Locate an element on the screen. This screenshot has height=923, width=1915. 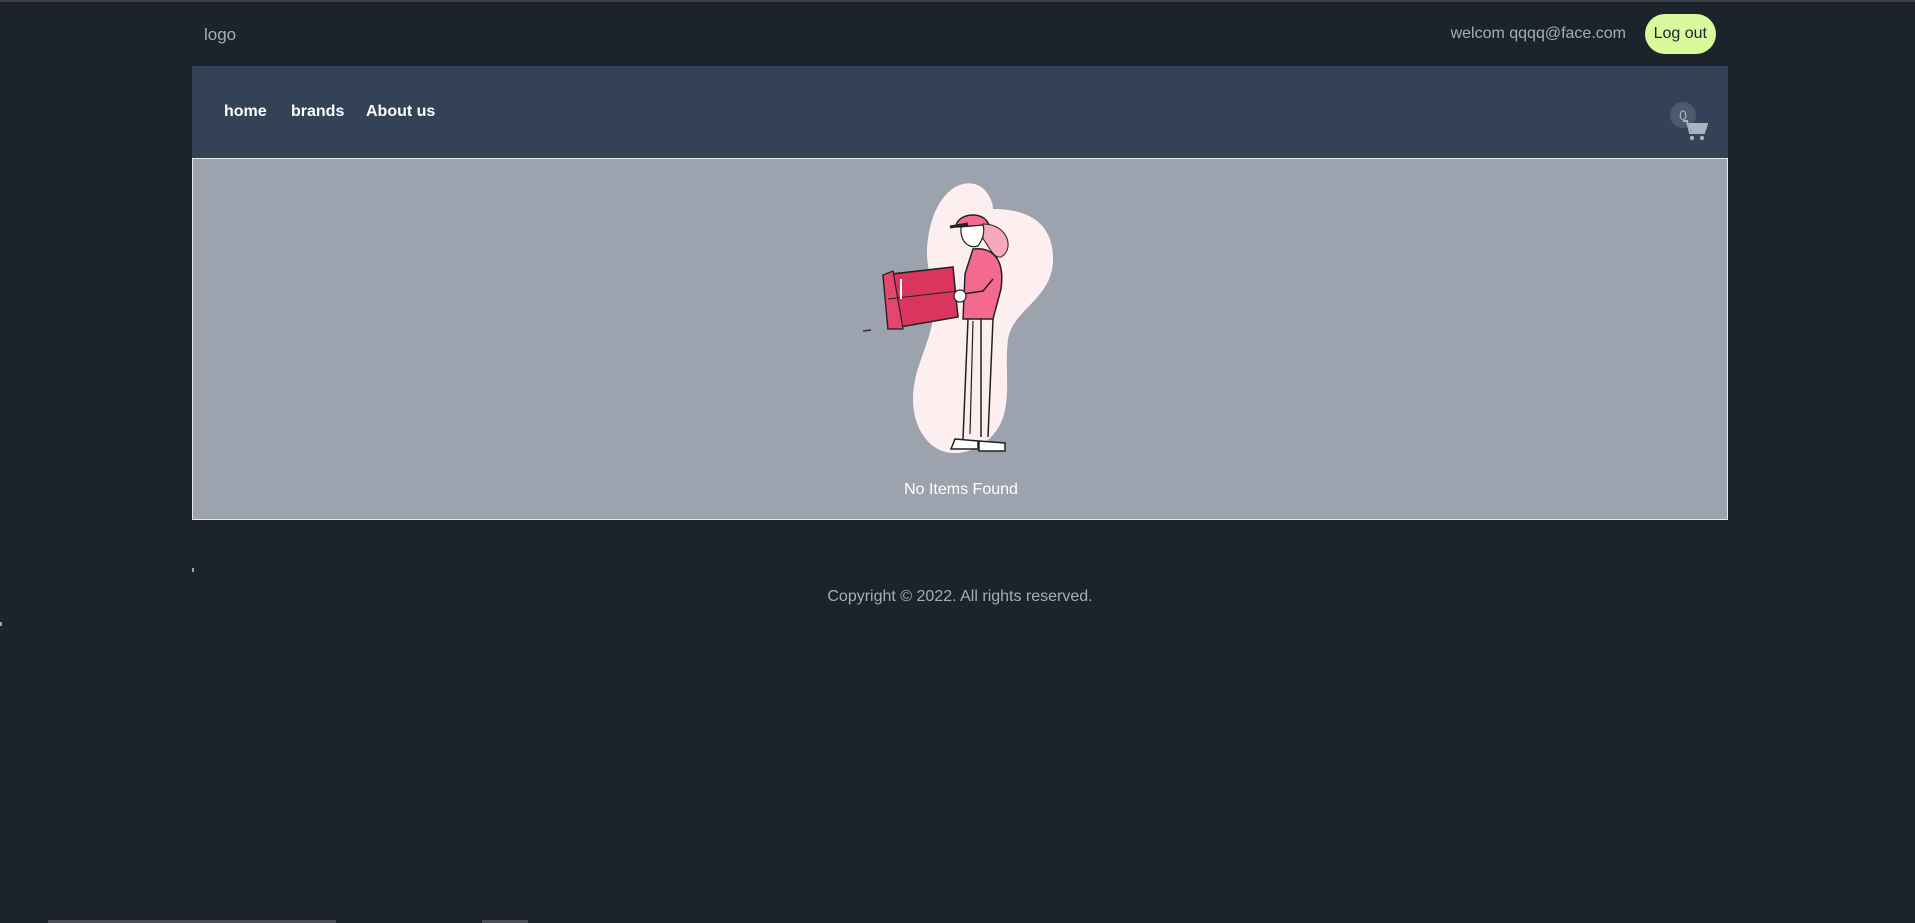
cart-button: 0 is located at coordinates (1690, 124).